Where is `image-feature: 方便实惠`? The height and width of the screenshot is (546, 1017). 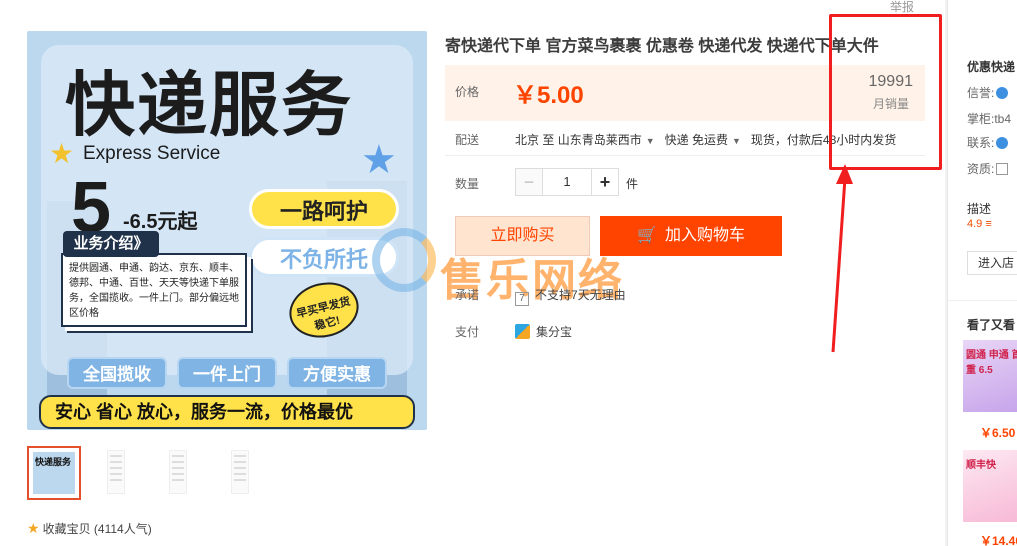 image-feature: 方便实惠 is located at coordinates (337, 373).